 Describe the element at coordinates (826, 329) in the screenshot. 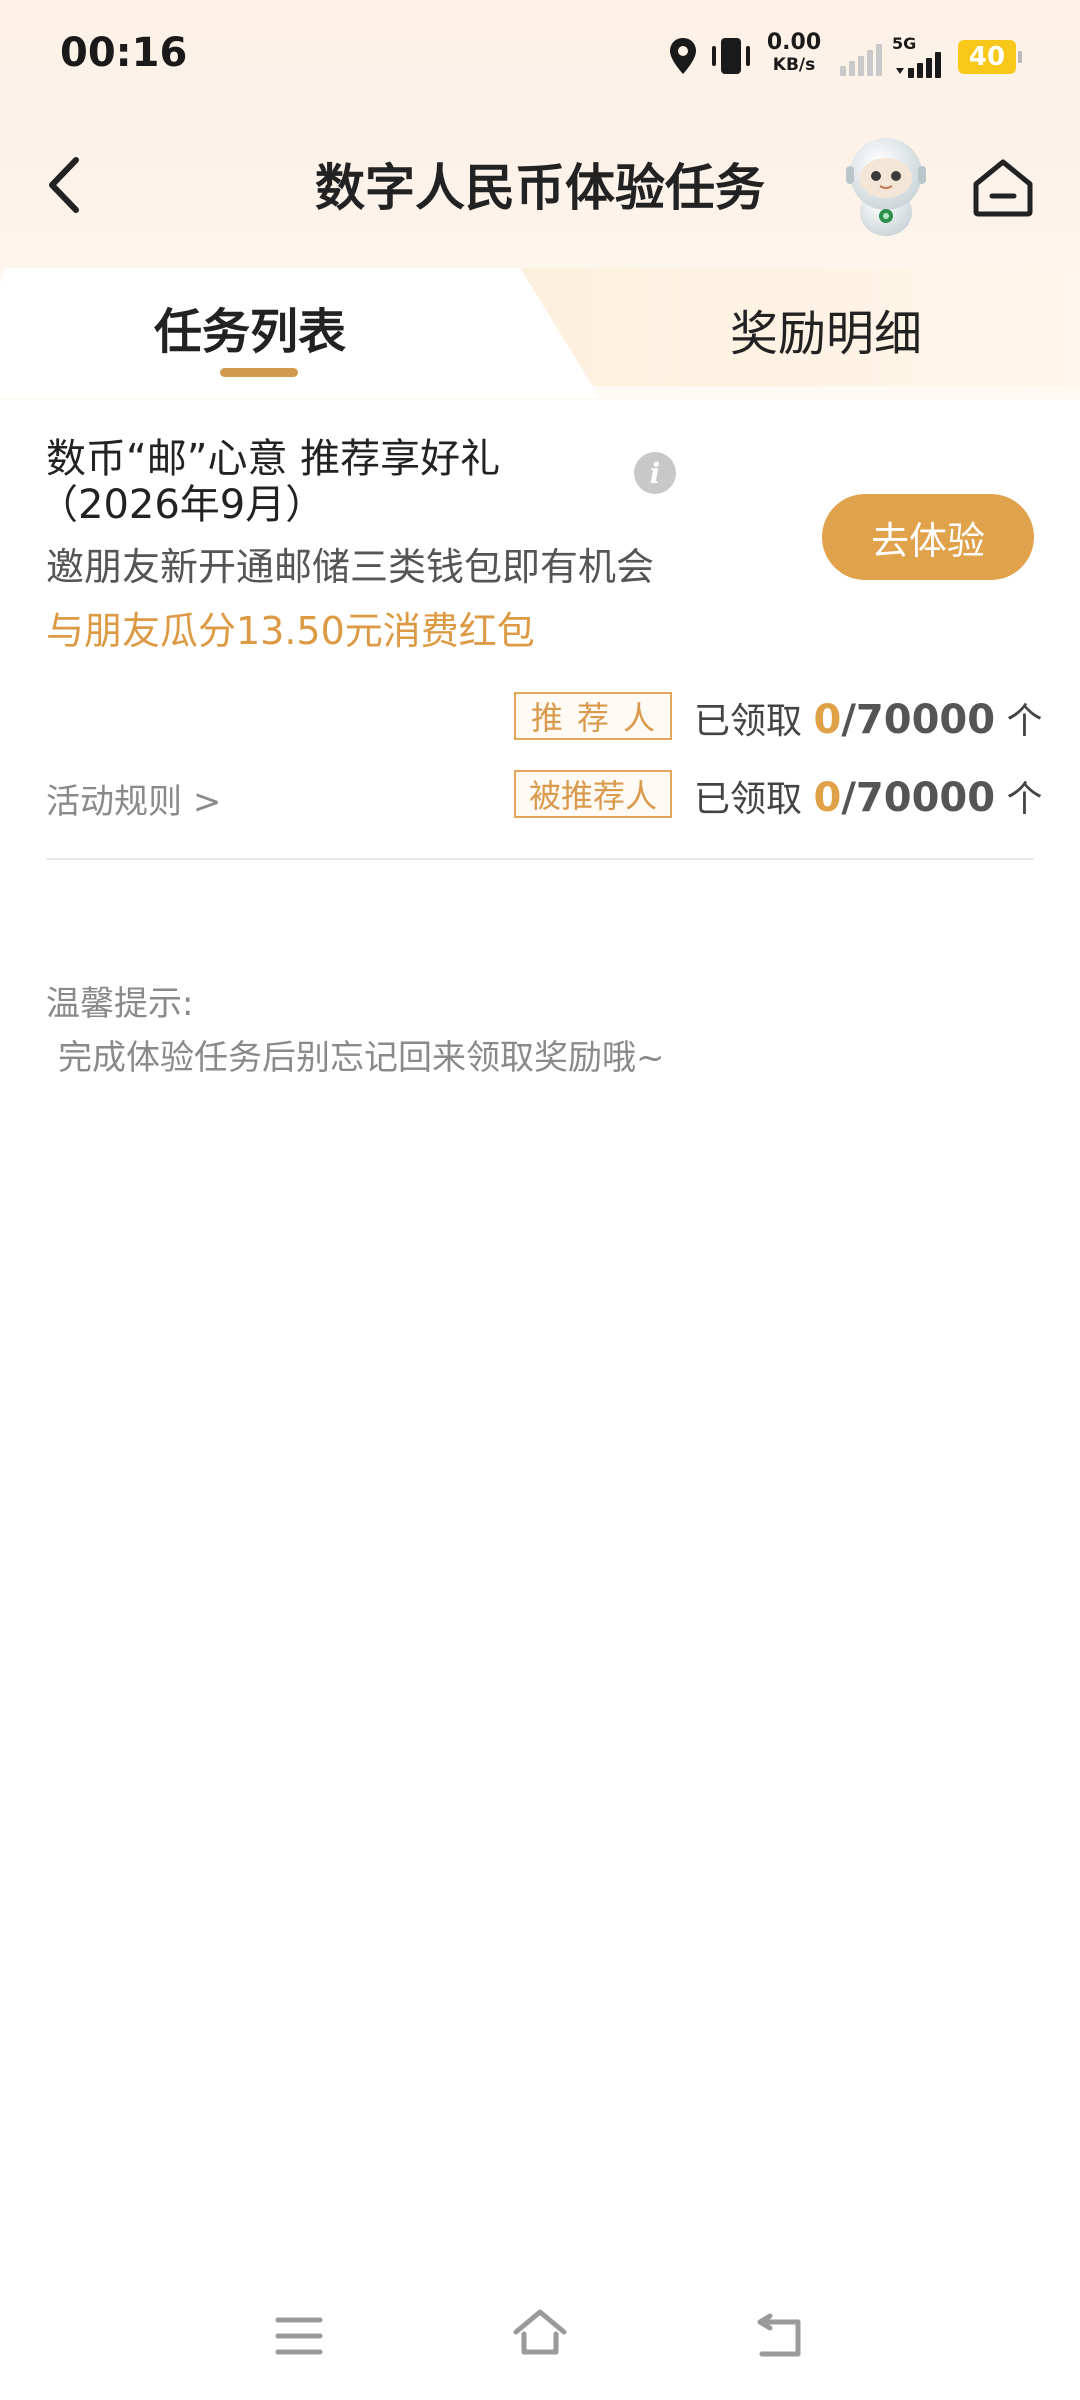

I see `tab-reward-details: 奖励明细` at that location.